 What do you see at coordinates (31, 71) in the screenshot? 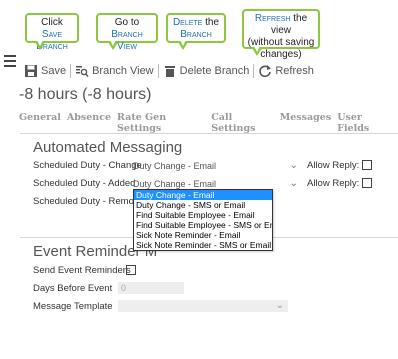
I see `save-icon` at bounding box center [31, 71].